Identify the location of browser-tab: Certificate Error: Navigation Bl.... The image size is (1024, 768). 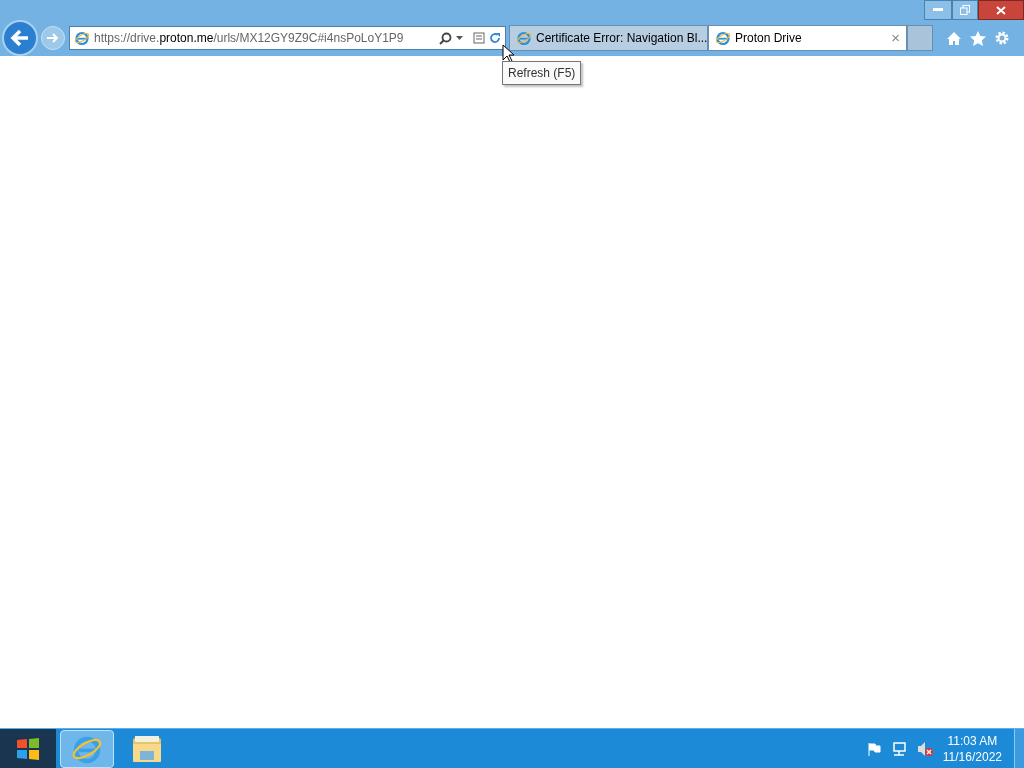
(608, 38).